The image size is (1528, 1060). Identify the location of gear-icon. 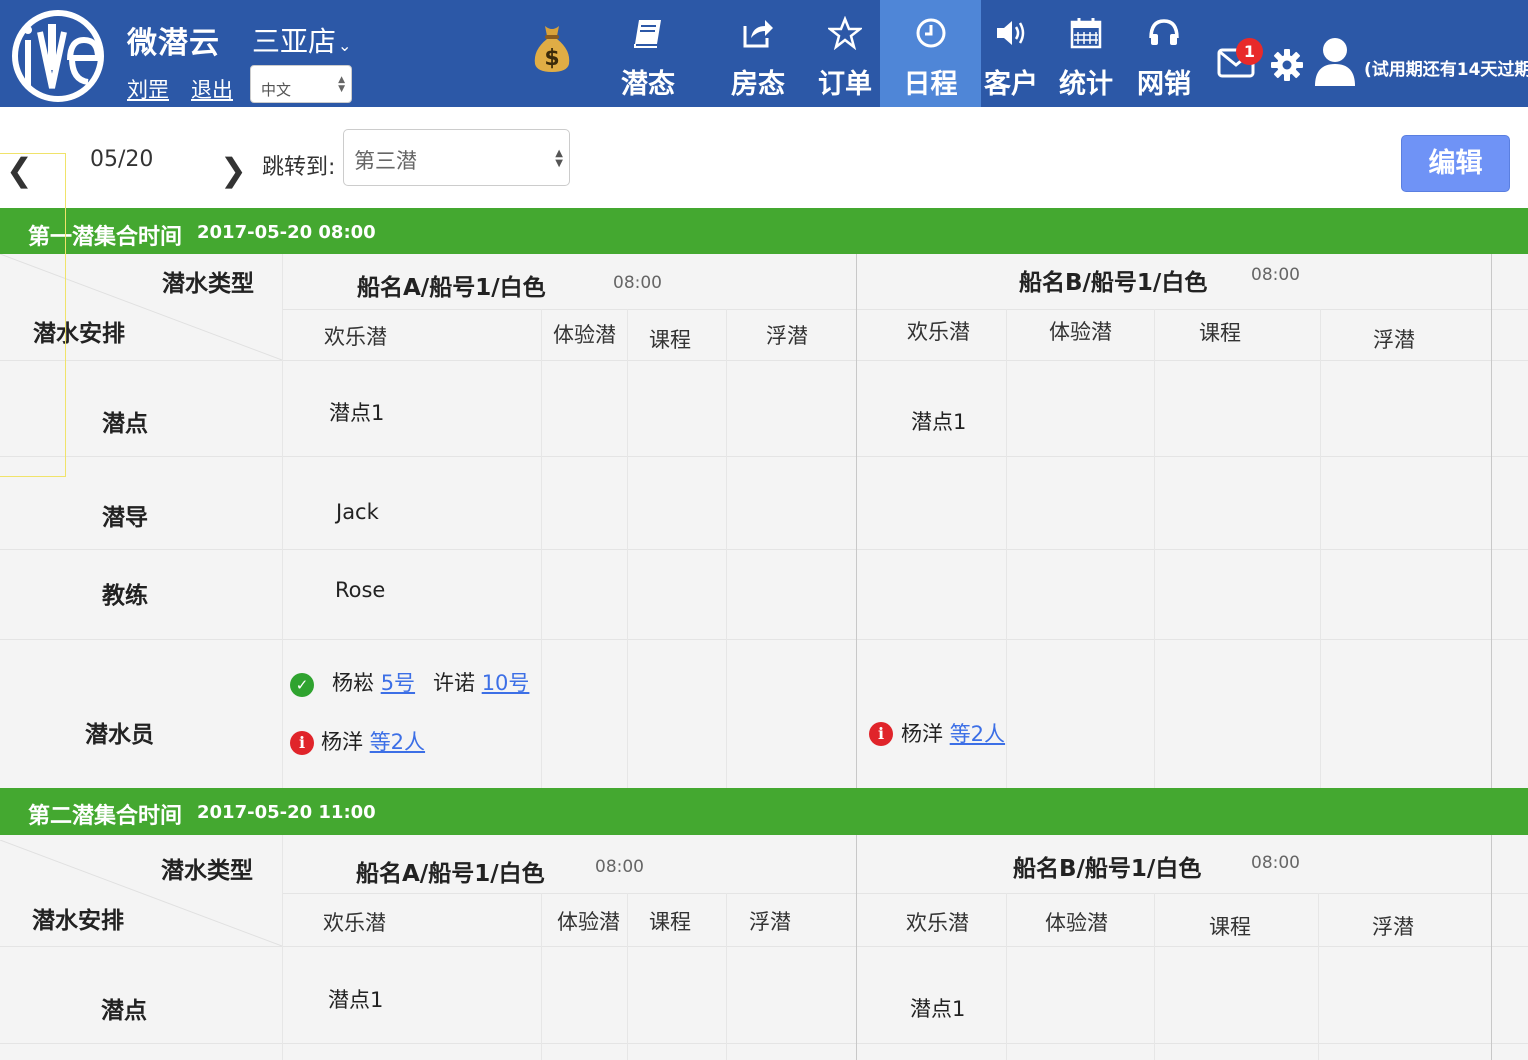
(1287, 65).